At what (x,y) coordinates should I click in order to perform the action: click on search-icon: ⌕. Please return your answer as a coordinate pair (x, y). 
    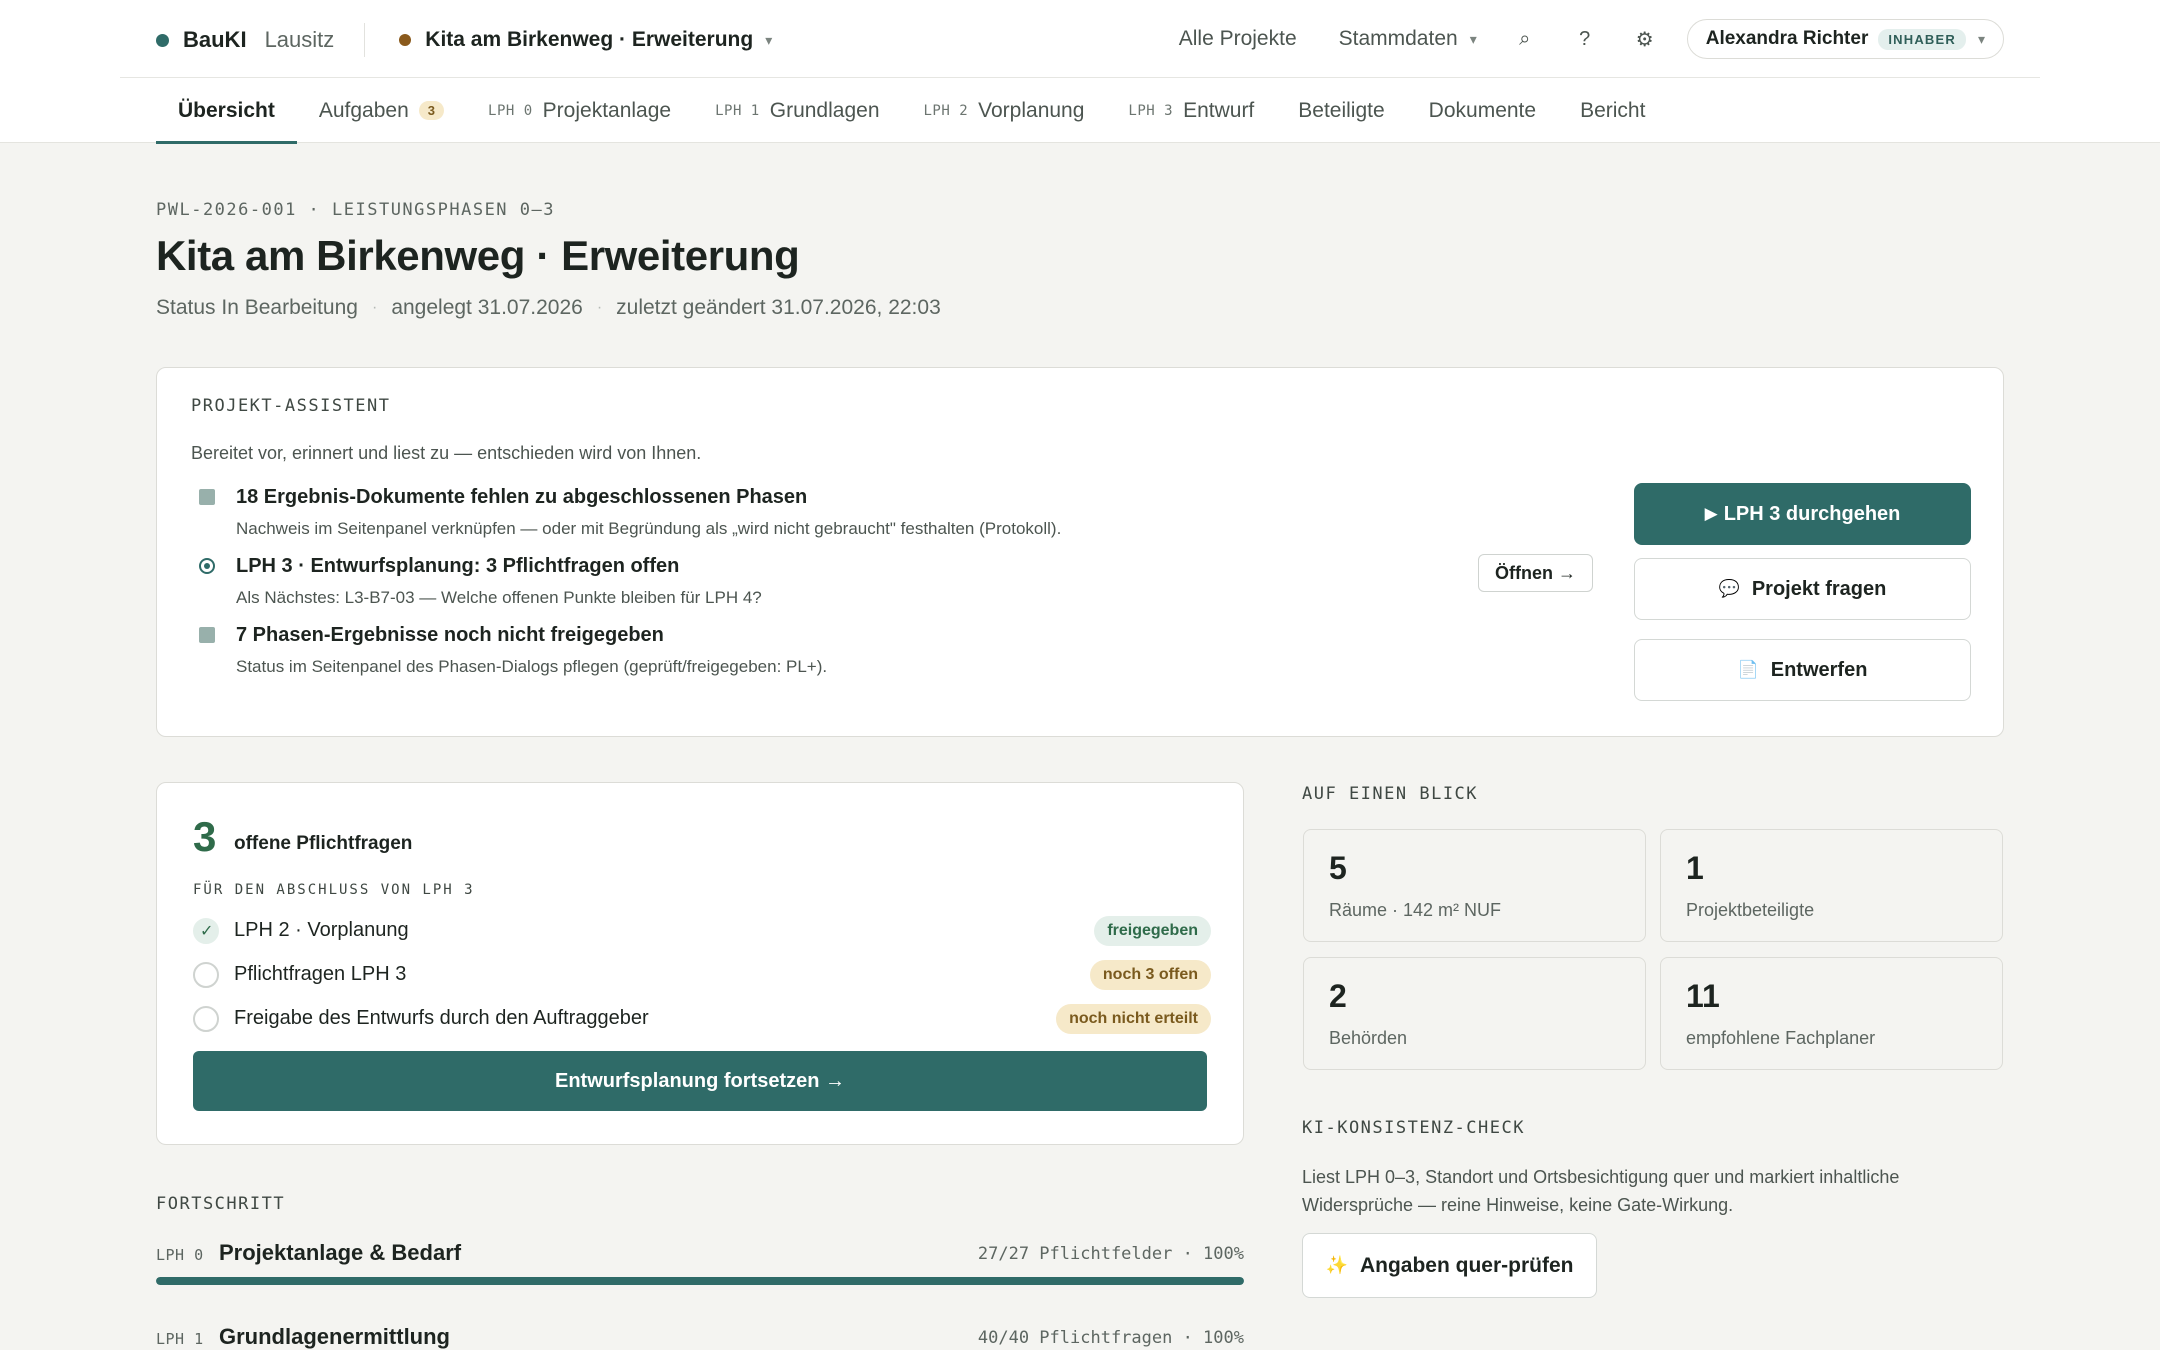
    Looking at the image, I should click on (1525, 39).